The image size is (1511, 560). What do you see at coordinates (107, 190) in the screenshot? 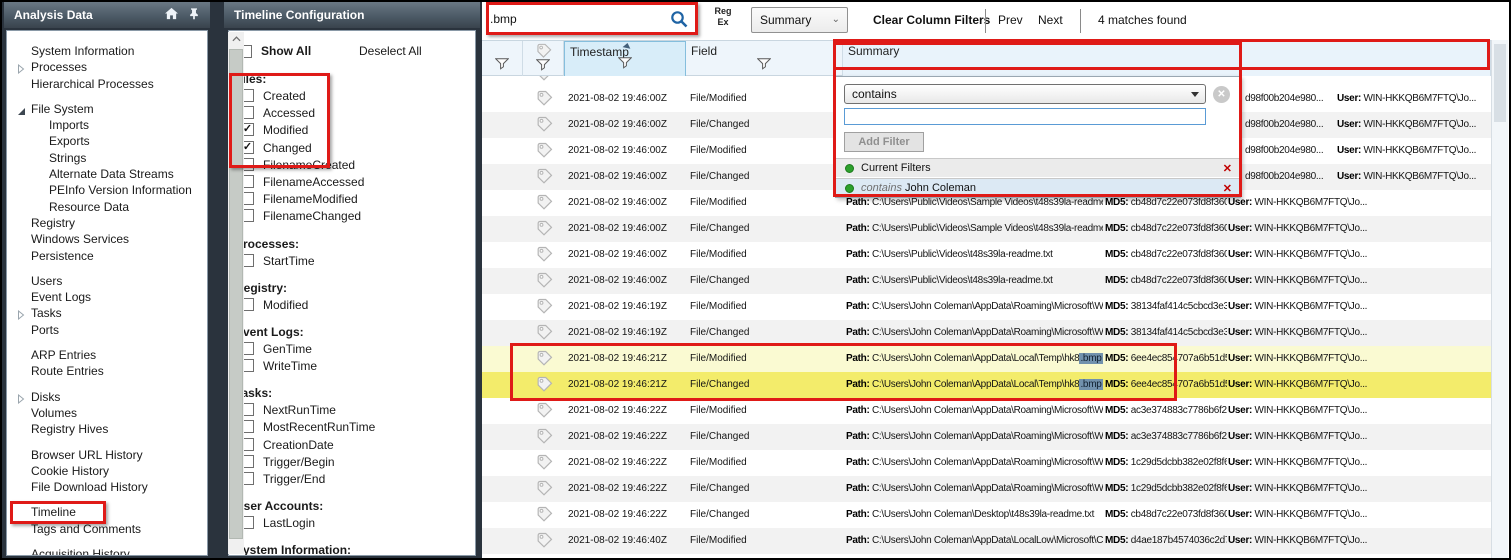
I see `sidebar-item-peinfo-version-information: PEInfo Version Information` at bounding box center [107, 190].